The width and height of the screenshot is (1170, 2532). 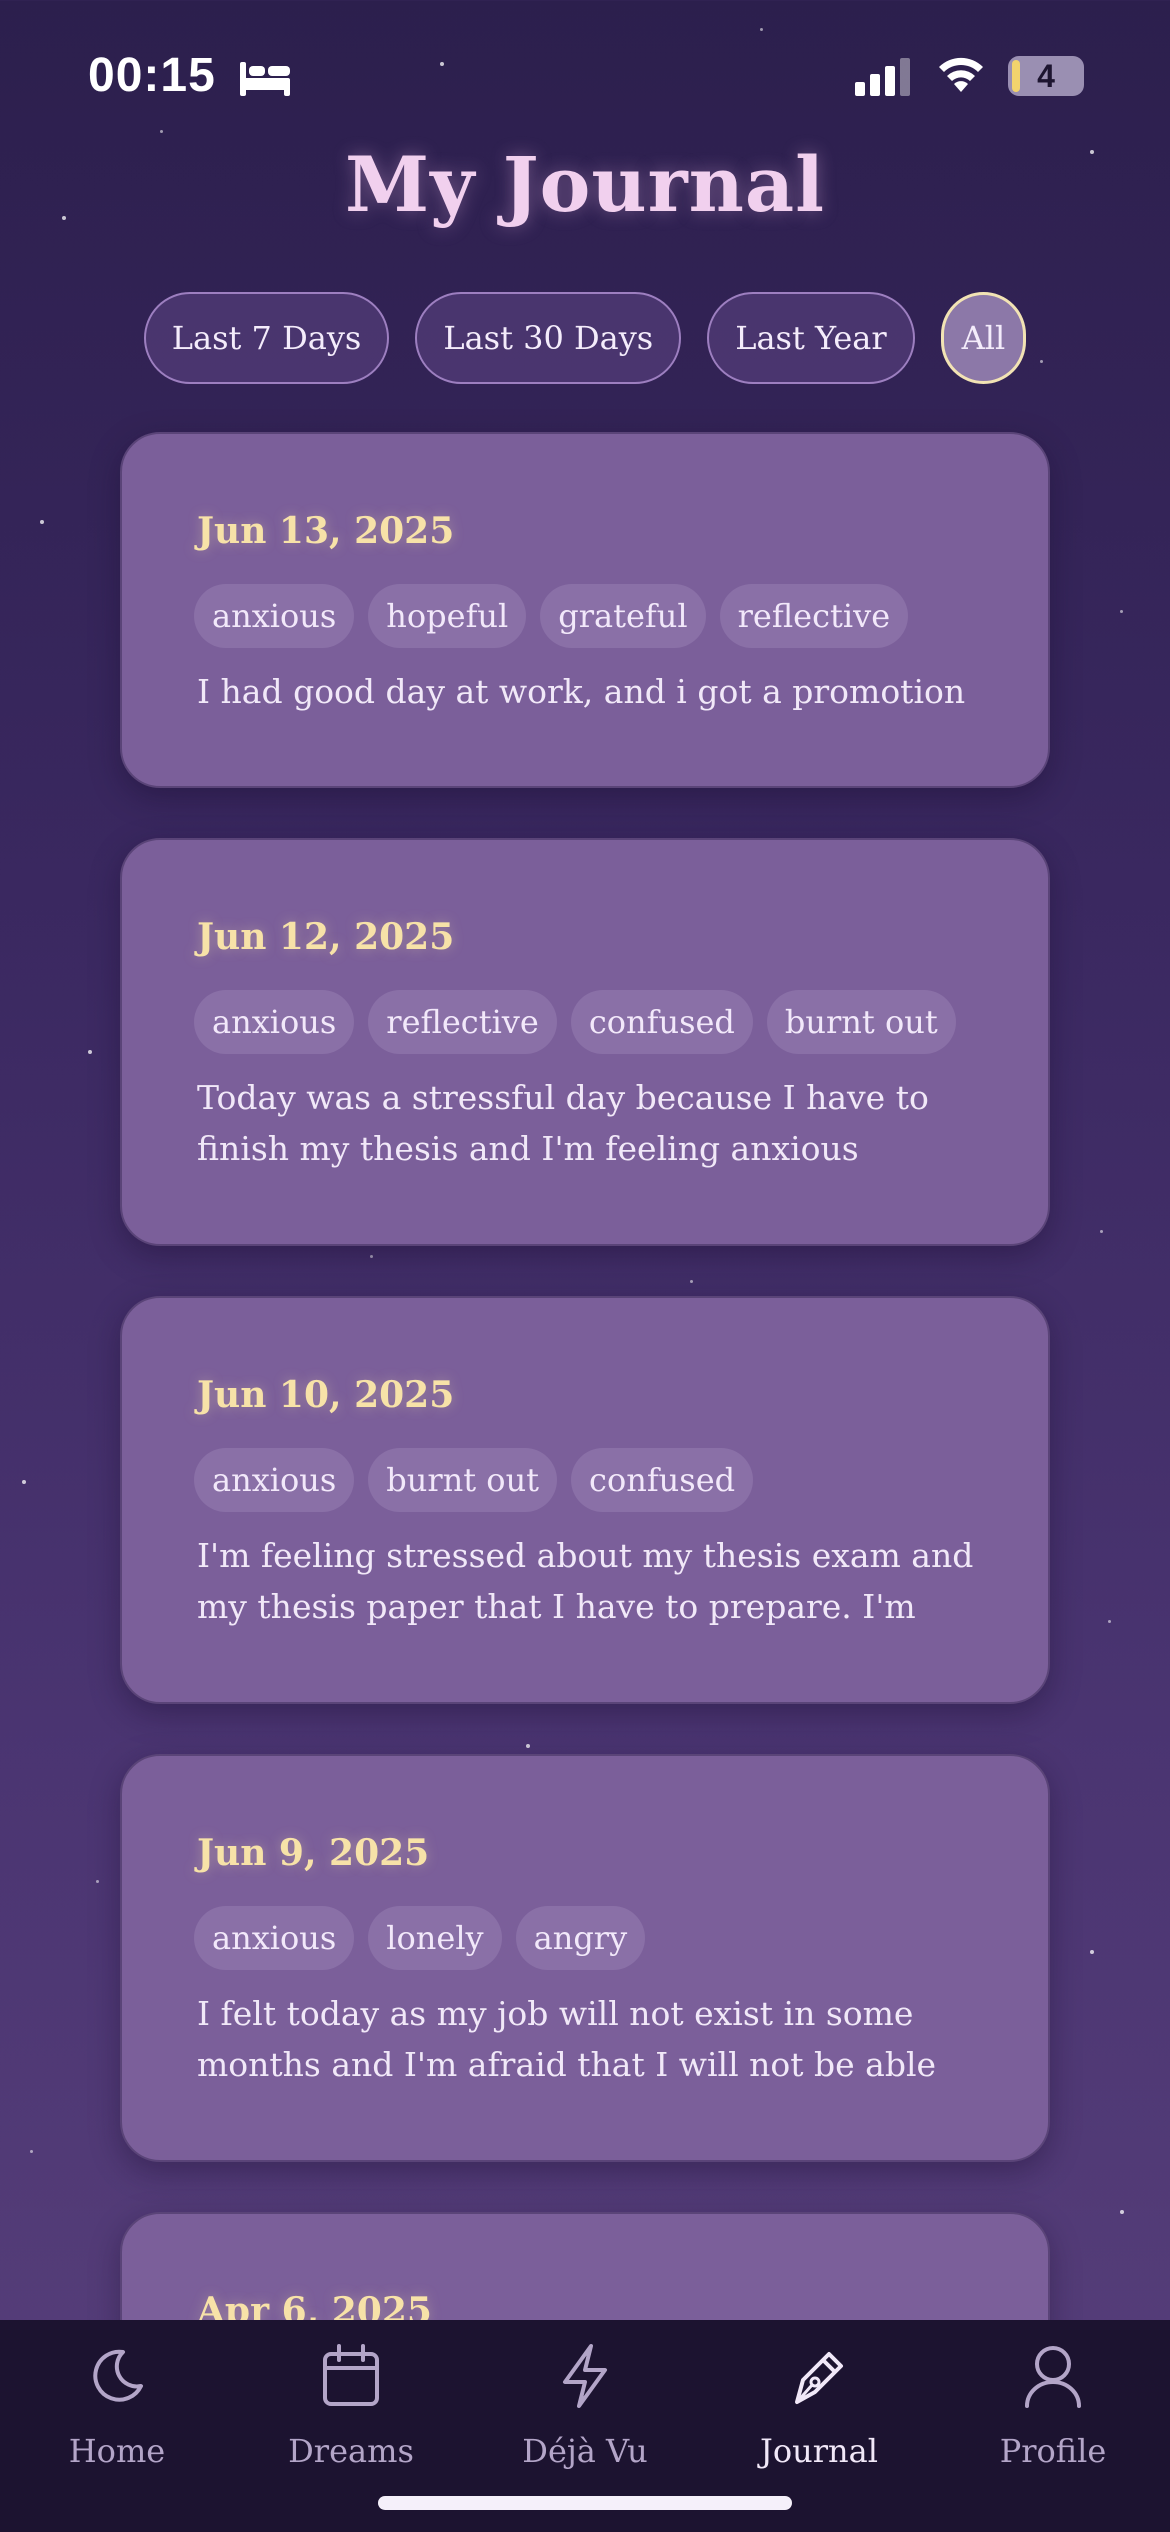 I want to click on entry-tags: anxious burnt out confused, so click(x=474, y=1480).